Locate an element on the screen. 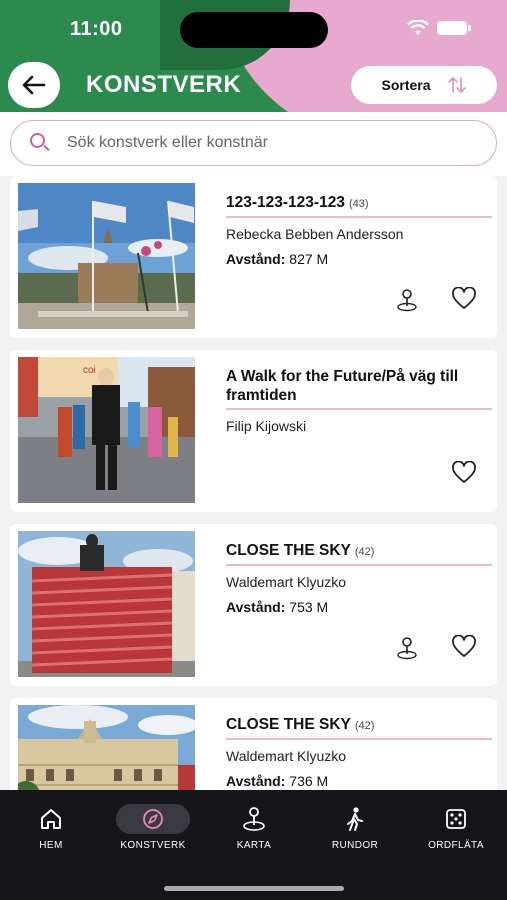  artwork-count: (43) is located at coordinates (358, 204).